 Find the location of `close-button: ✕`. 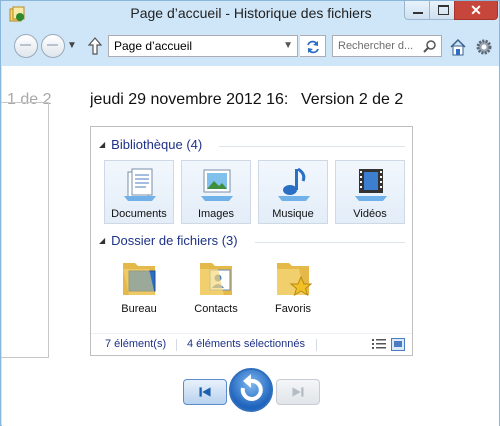

close-button: ✕ is located at coordinates (476, 10).